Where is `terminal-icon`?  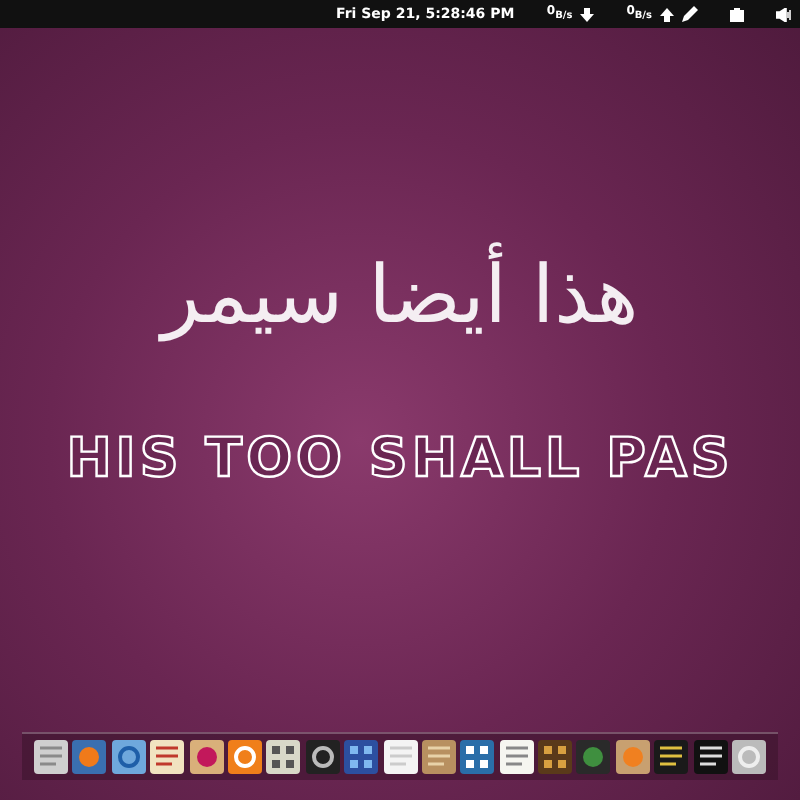 terminal-icon is located at coordinates (710, 757).